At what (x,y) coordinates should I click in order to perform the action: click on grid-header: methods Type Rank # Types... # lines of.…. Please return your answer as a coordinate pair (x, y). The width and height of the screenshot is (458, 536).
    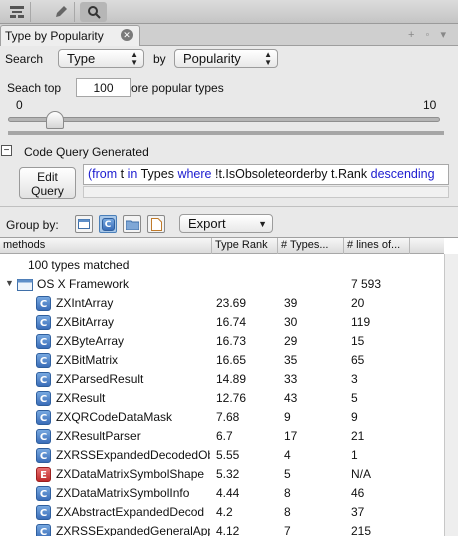
    Looking at the image, I should click on (222, 246).